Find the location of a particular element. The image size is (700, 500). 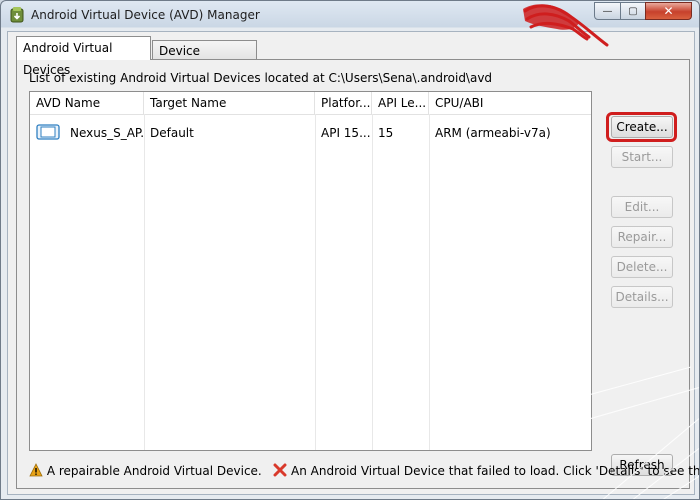

repairable-legend-text: A repairable Android Virtual Device. is located at coordinates (154, 471).